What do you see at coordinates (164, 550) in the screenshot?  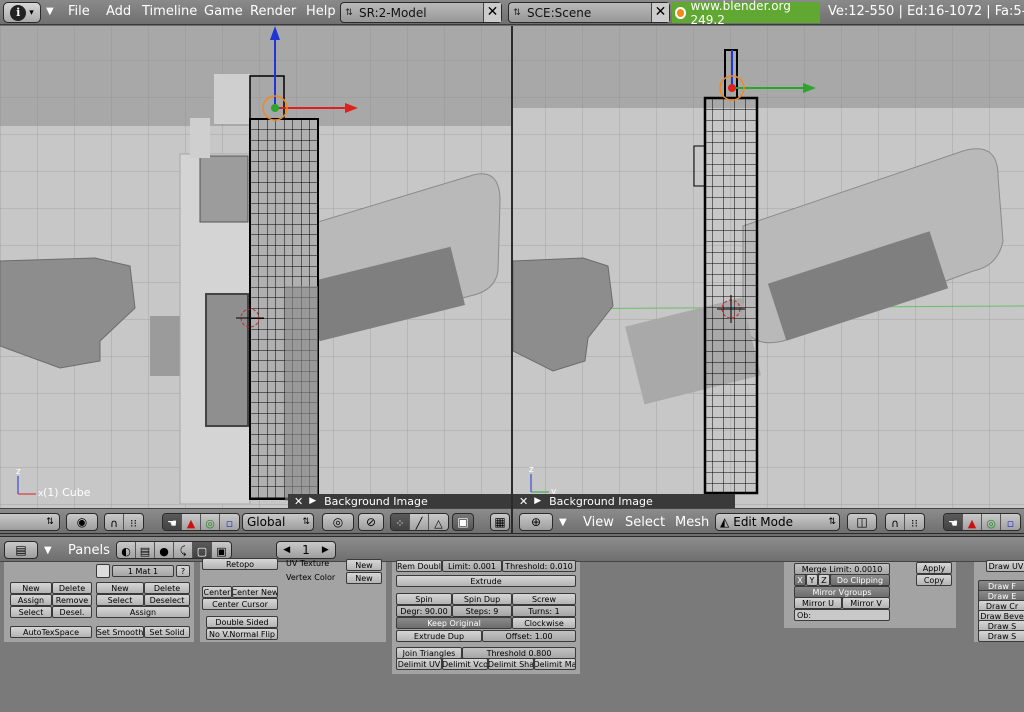 I see `shading-icon: ●` at bounding box center [164, 550].